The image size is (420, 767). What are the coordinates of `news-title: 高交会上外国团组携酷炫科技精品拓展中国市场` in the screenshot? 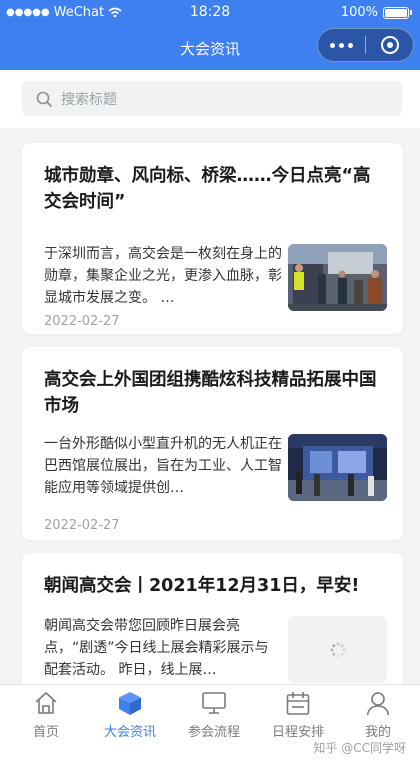 It's located at (210, 393).